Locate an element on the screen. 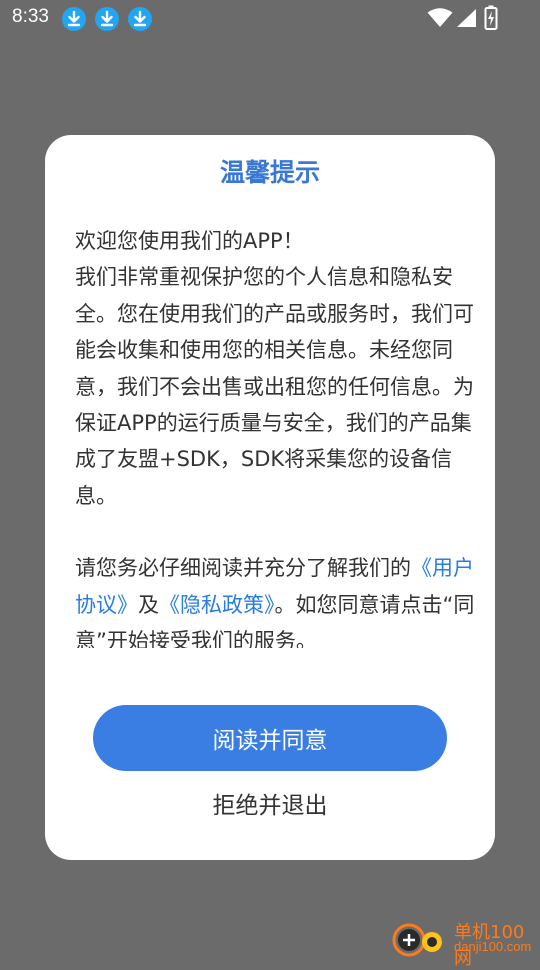 This screenshot has height=970, width=540. privacy-policy-link: 《隐私政策》 is located at coordinates (217, 605).